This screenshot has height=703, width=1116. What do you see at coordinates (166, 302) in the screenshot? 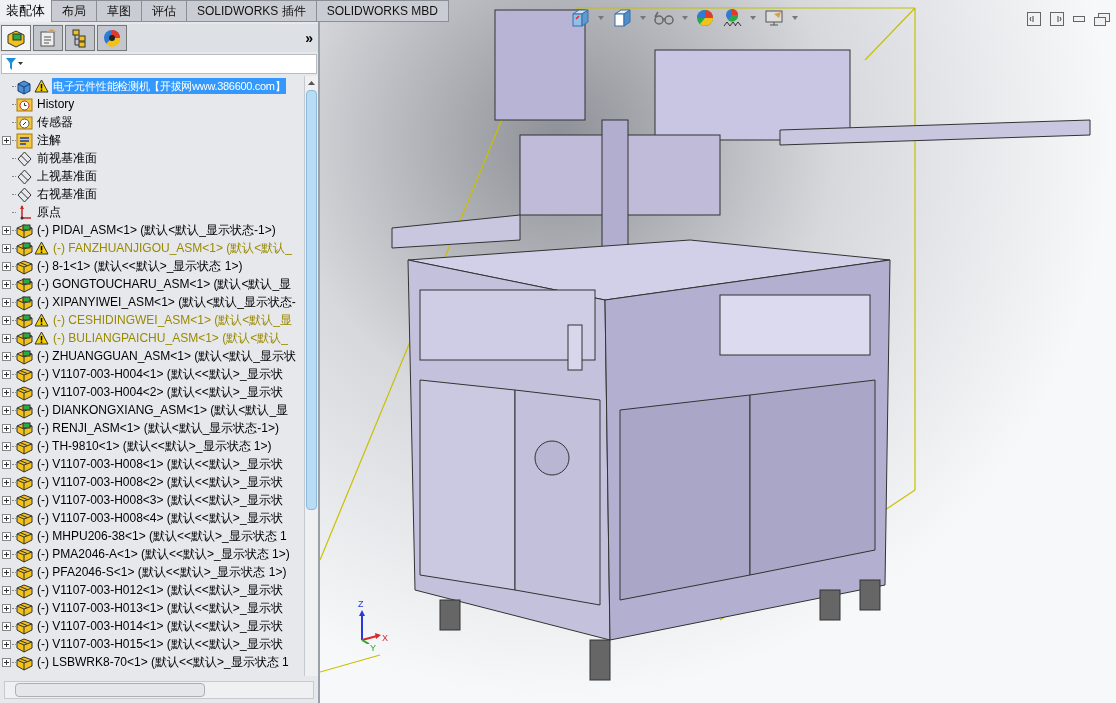
I see `tree-item: (-) XIPANYIWEI_ASM<1> (默认<默认_显示状态-` at bounding box center [166, 302].